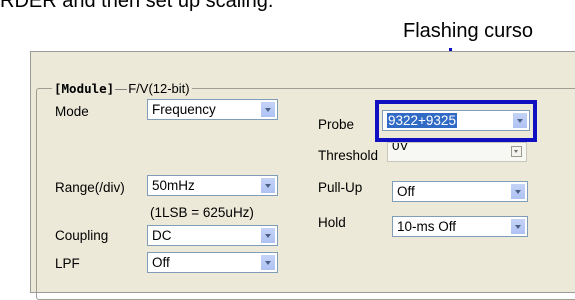  What do you see at coordinates (400, 147) in the screenshot?
I see `threshold-select-value: 0V` at bounding box center [400, 147].